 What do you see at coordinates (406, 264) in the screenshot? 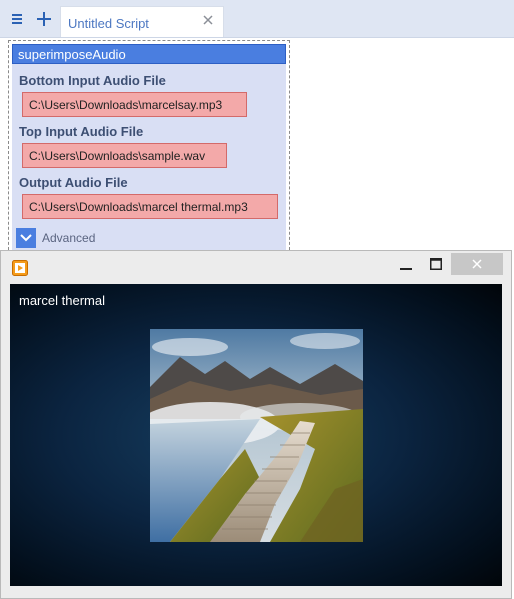
I see `minimize-icon` at bounding box center [406, 264].